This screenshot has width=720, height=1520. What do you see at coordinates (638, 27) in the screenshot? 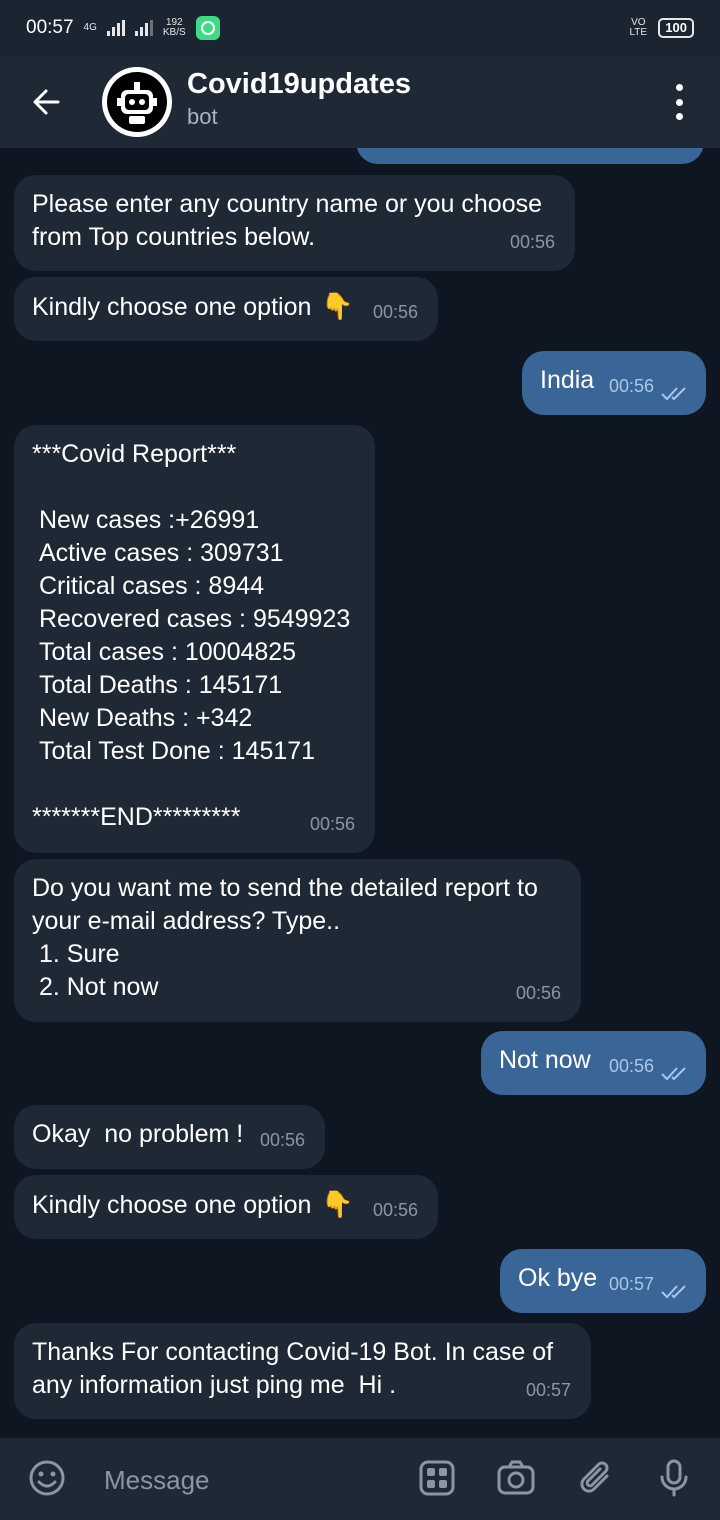
I see `volte-indicator: VO LTE` at bounding box center [638, 27].